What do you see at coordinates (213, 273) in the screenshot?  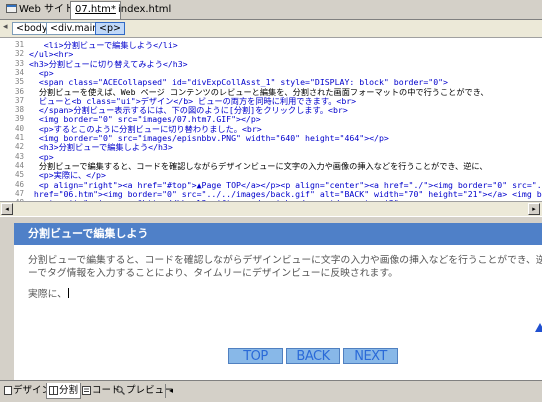 I see `design-paragraph-line-2: ーでタグ情報を入力することにより、タイムリーにデザインビューに反映されます。` at bounding box center [213, 273].